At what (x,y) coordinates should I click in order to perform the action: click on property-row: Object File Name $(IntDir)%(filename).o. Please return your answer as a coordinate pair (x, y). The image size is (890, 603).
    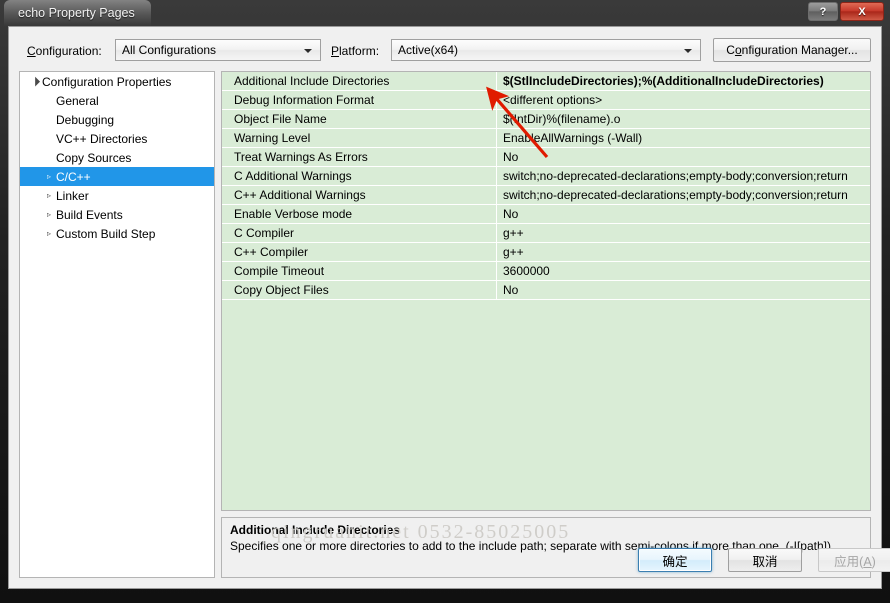
    Looking at the image, I should click on (546, 119).